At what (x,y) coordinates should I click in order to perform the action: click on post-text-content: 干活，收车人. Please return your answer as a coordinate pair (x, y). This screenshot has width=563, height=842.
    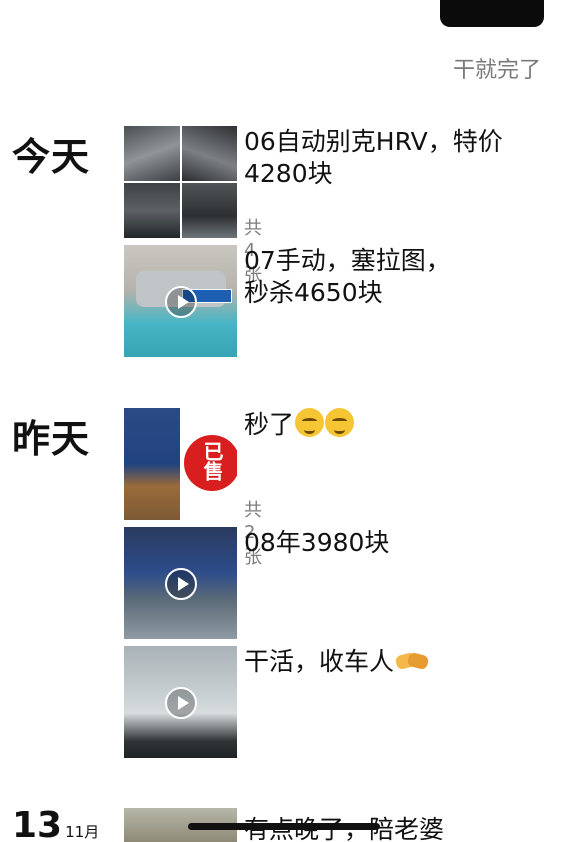
    Looking at the image, I should click on (319, 661).